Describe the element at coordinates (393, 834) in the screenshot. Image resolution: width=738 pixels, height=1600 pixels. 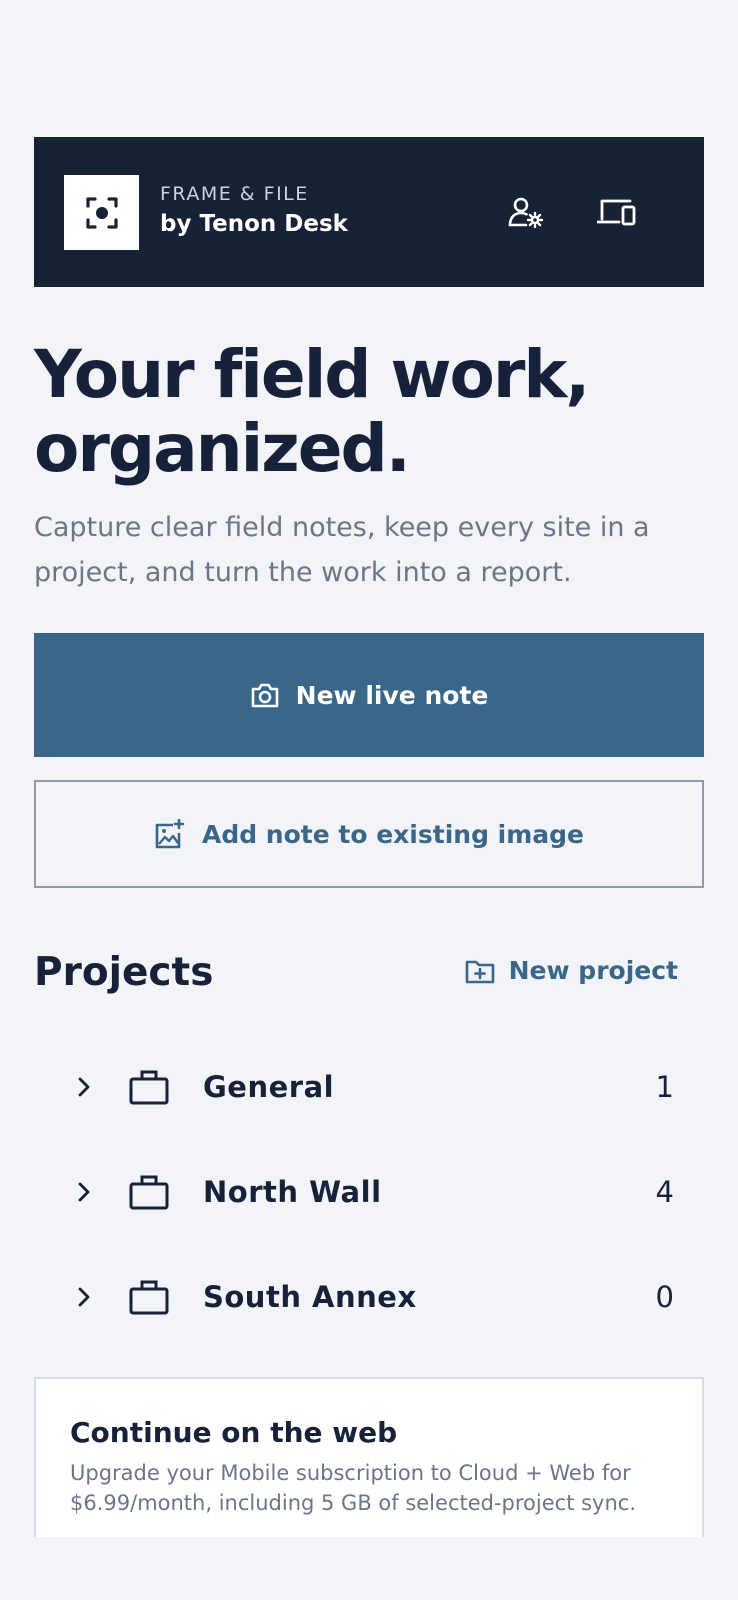
I see `add-note-existing-label: Add note to existing image` at that location.